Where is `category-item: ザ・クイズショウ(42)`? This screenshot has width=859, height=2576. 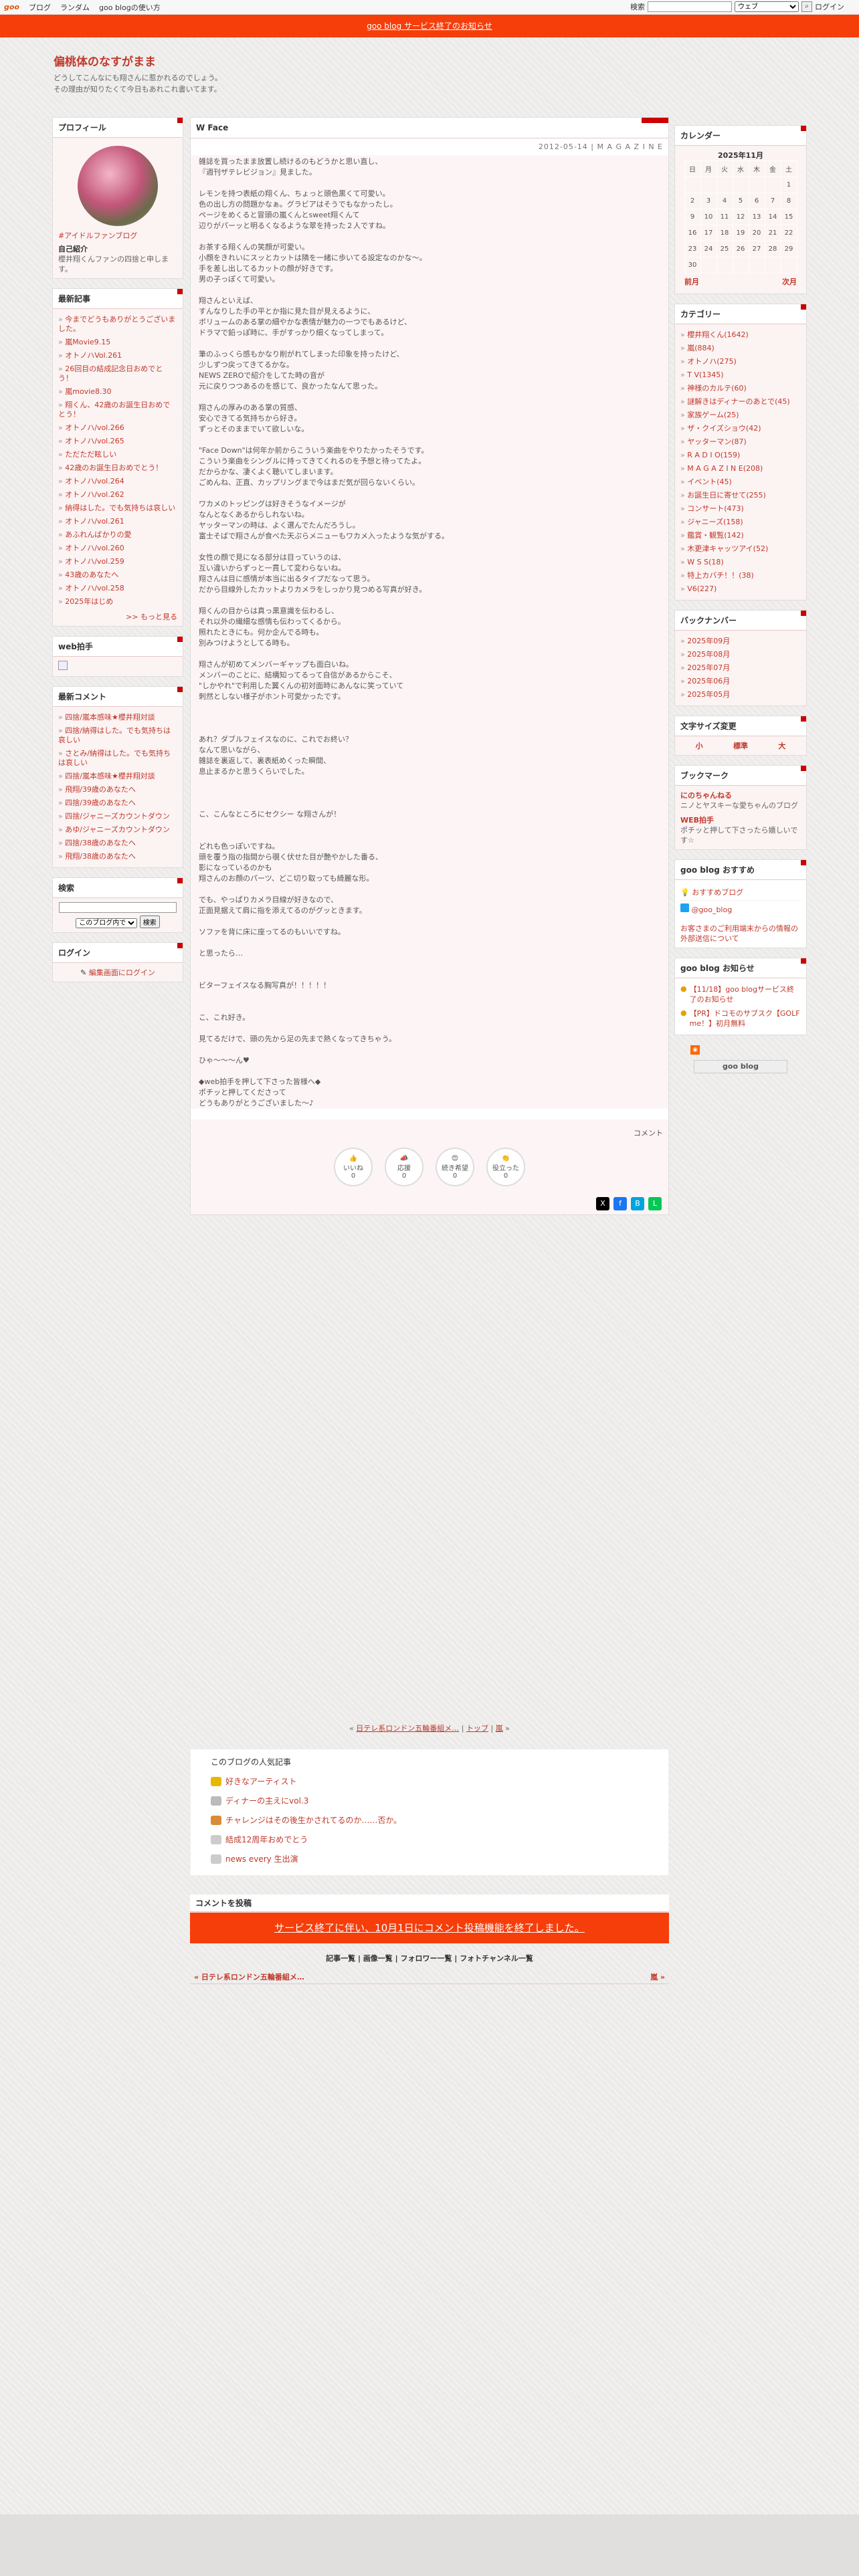
category-item: ザ・クイズショウ(42) is located at coordinates (740, 428).